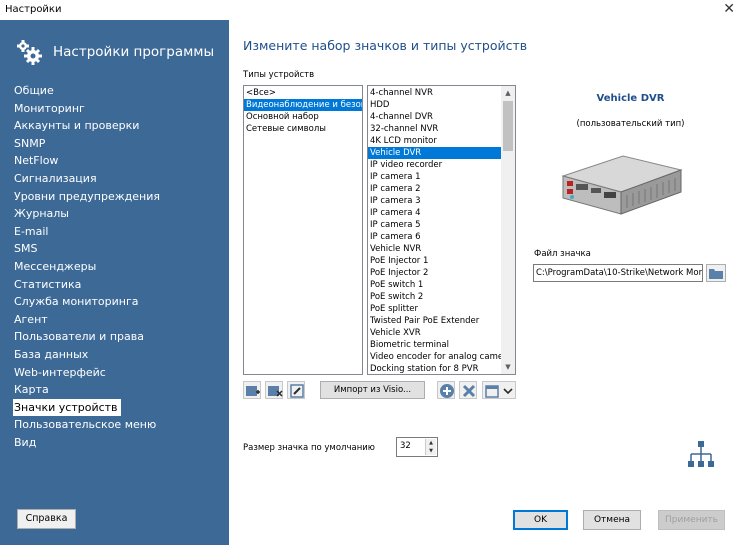  I want to click on device-item: Biometric terminal, so click(434, 345).